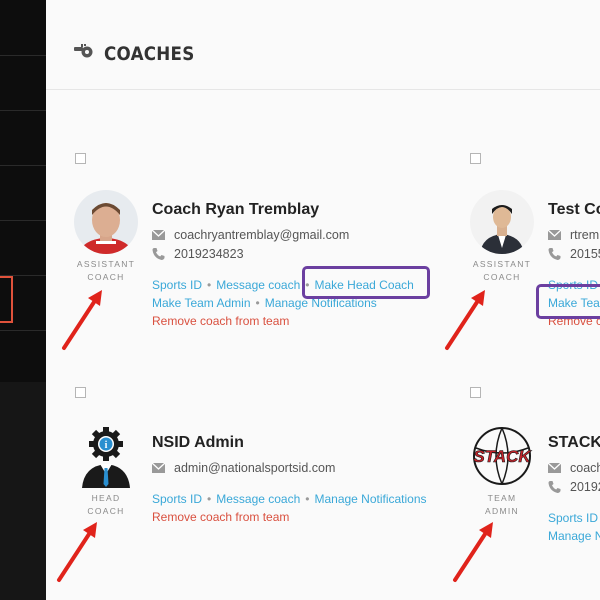  Describe the element at coordinates (198, 442) in the screenshot. I see `coach-name: NSID Admin` at that location.